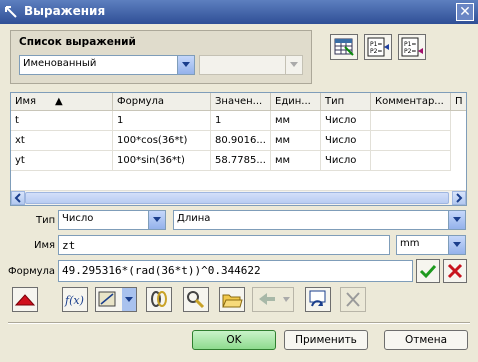 Image resolution: width=478 pixels, height=362 pixels. Describe the element at coordinates (18, 198) in the screenshot. I see `scroll-left-icon` at that location.